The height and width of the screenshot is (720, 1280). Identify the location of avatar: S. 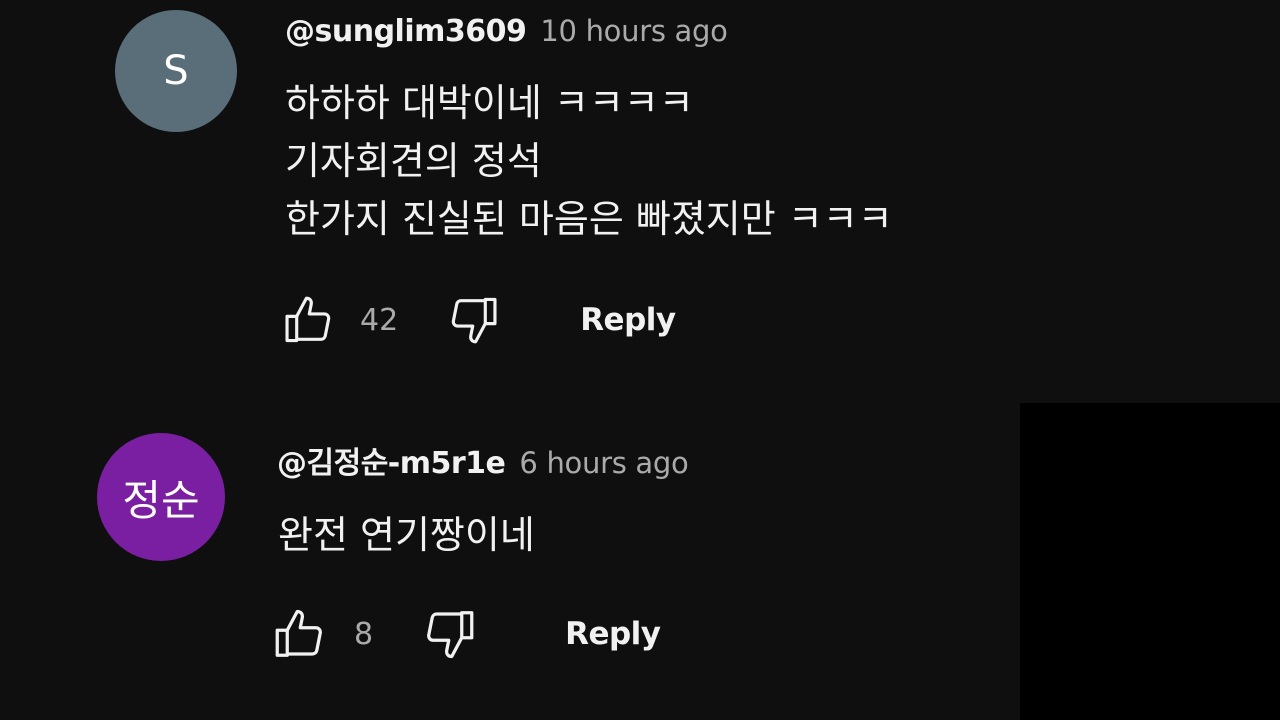
(176, 71).